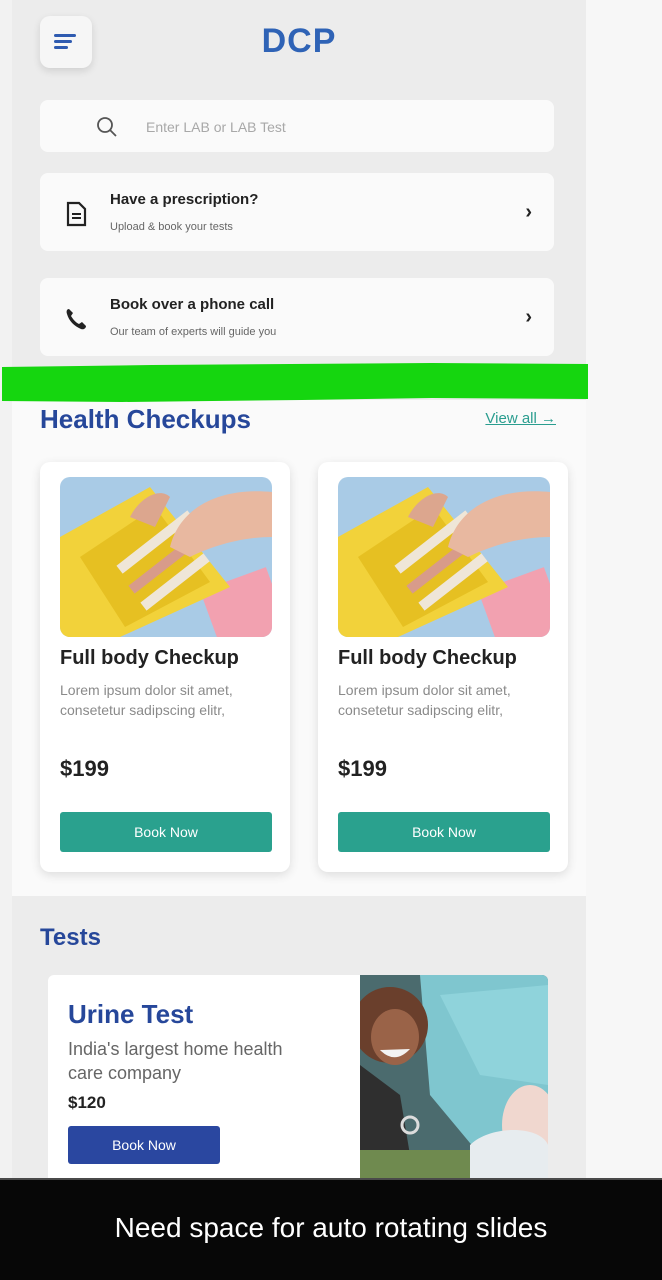 The image size is (662, 1280). I want to click on search-icon, so click(107, 127).